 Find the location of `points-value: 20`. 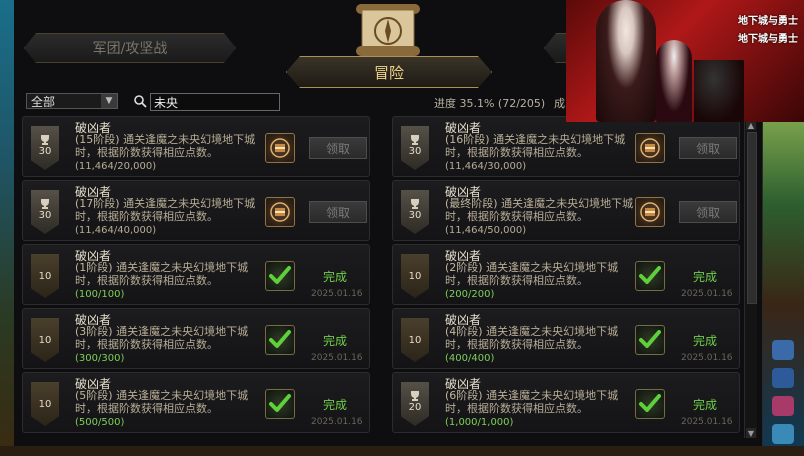

points-value: 20 is located at coordinates (415, 407).